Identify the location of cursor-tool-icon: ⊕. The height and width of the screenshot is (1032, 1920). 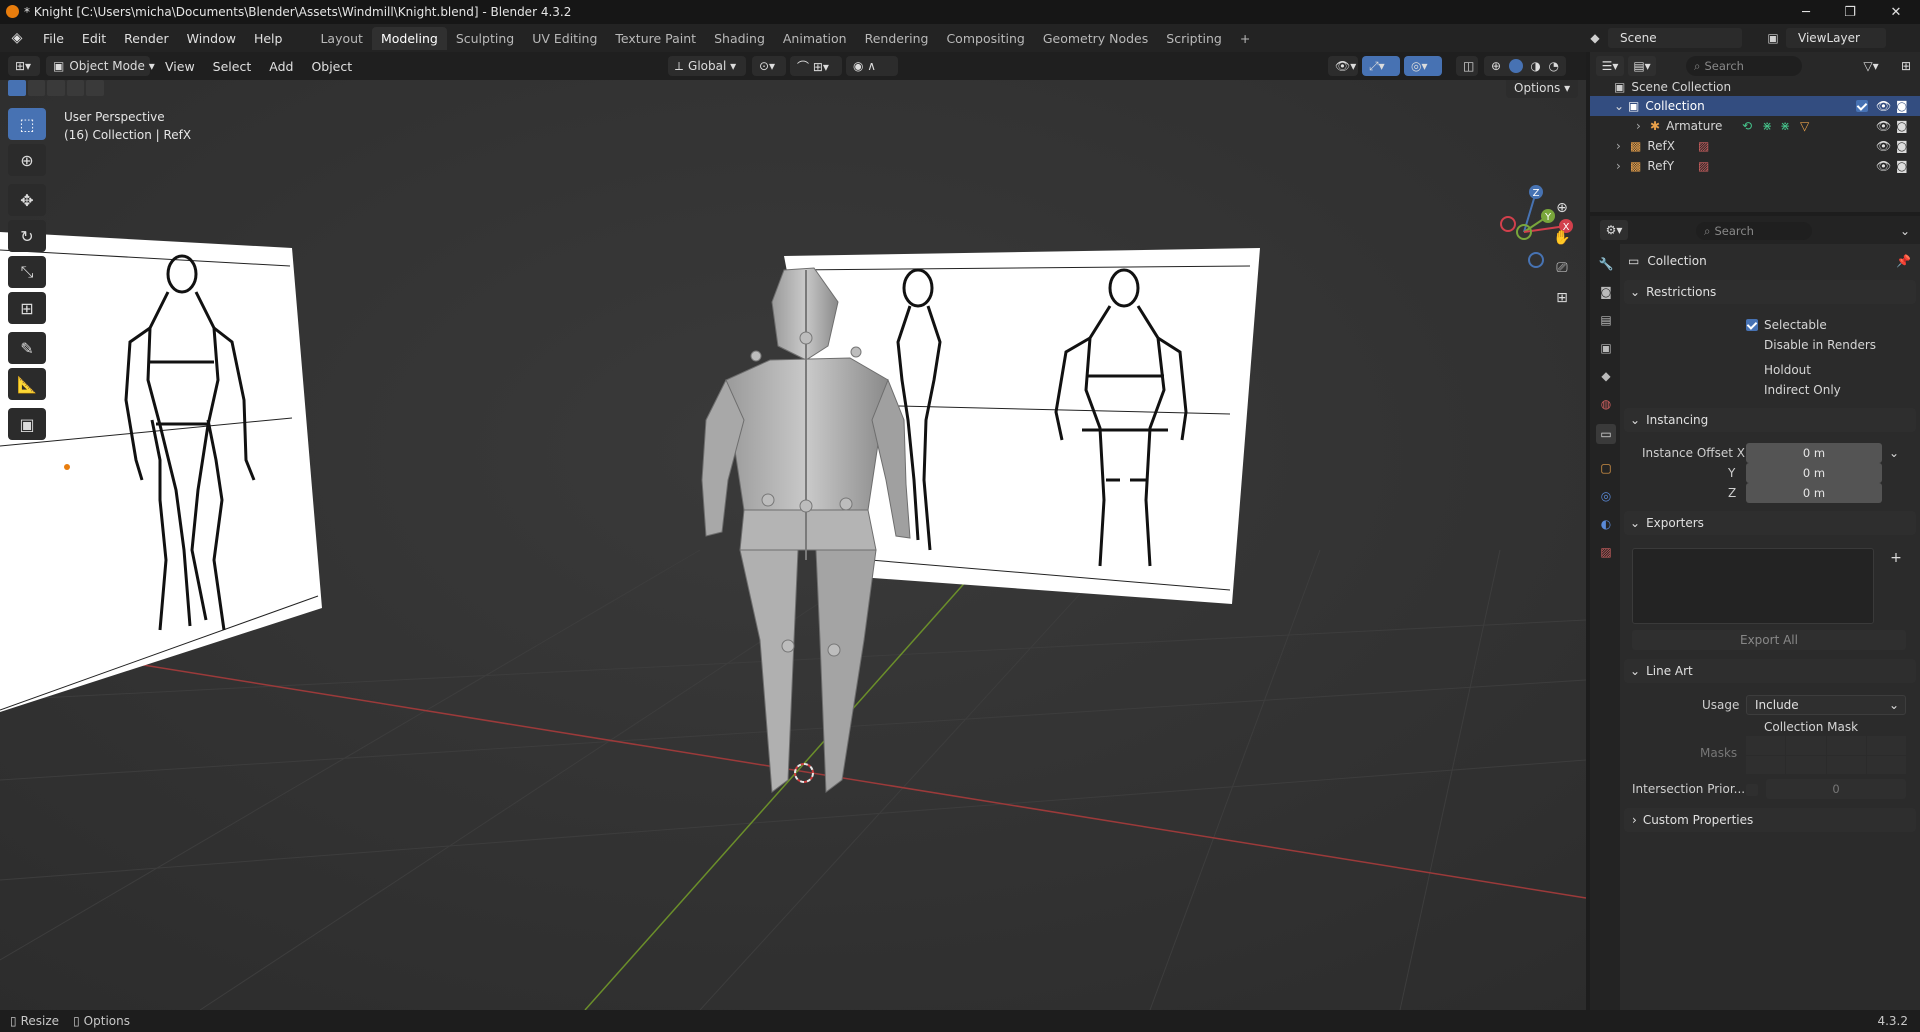
(27, 160).